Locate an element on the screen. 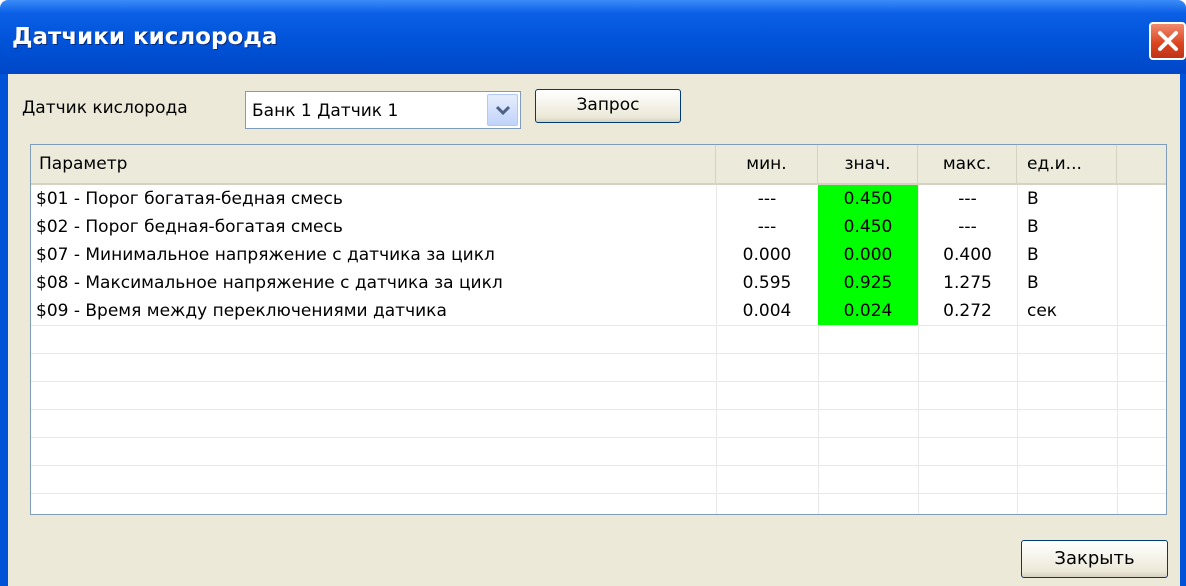 This screenshot has height=586, width=1186. sensor-select-value: Банк 1 Датчик 1 is located at coordinates (325, 111).